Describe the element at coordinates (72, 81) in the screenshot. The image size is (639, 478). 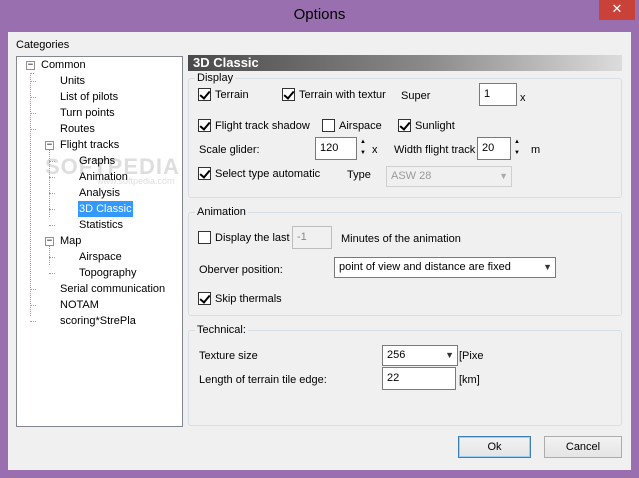
I see `tree-item-units: Units` at that location.